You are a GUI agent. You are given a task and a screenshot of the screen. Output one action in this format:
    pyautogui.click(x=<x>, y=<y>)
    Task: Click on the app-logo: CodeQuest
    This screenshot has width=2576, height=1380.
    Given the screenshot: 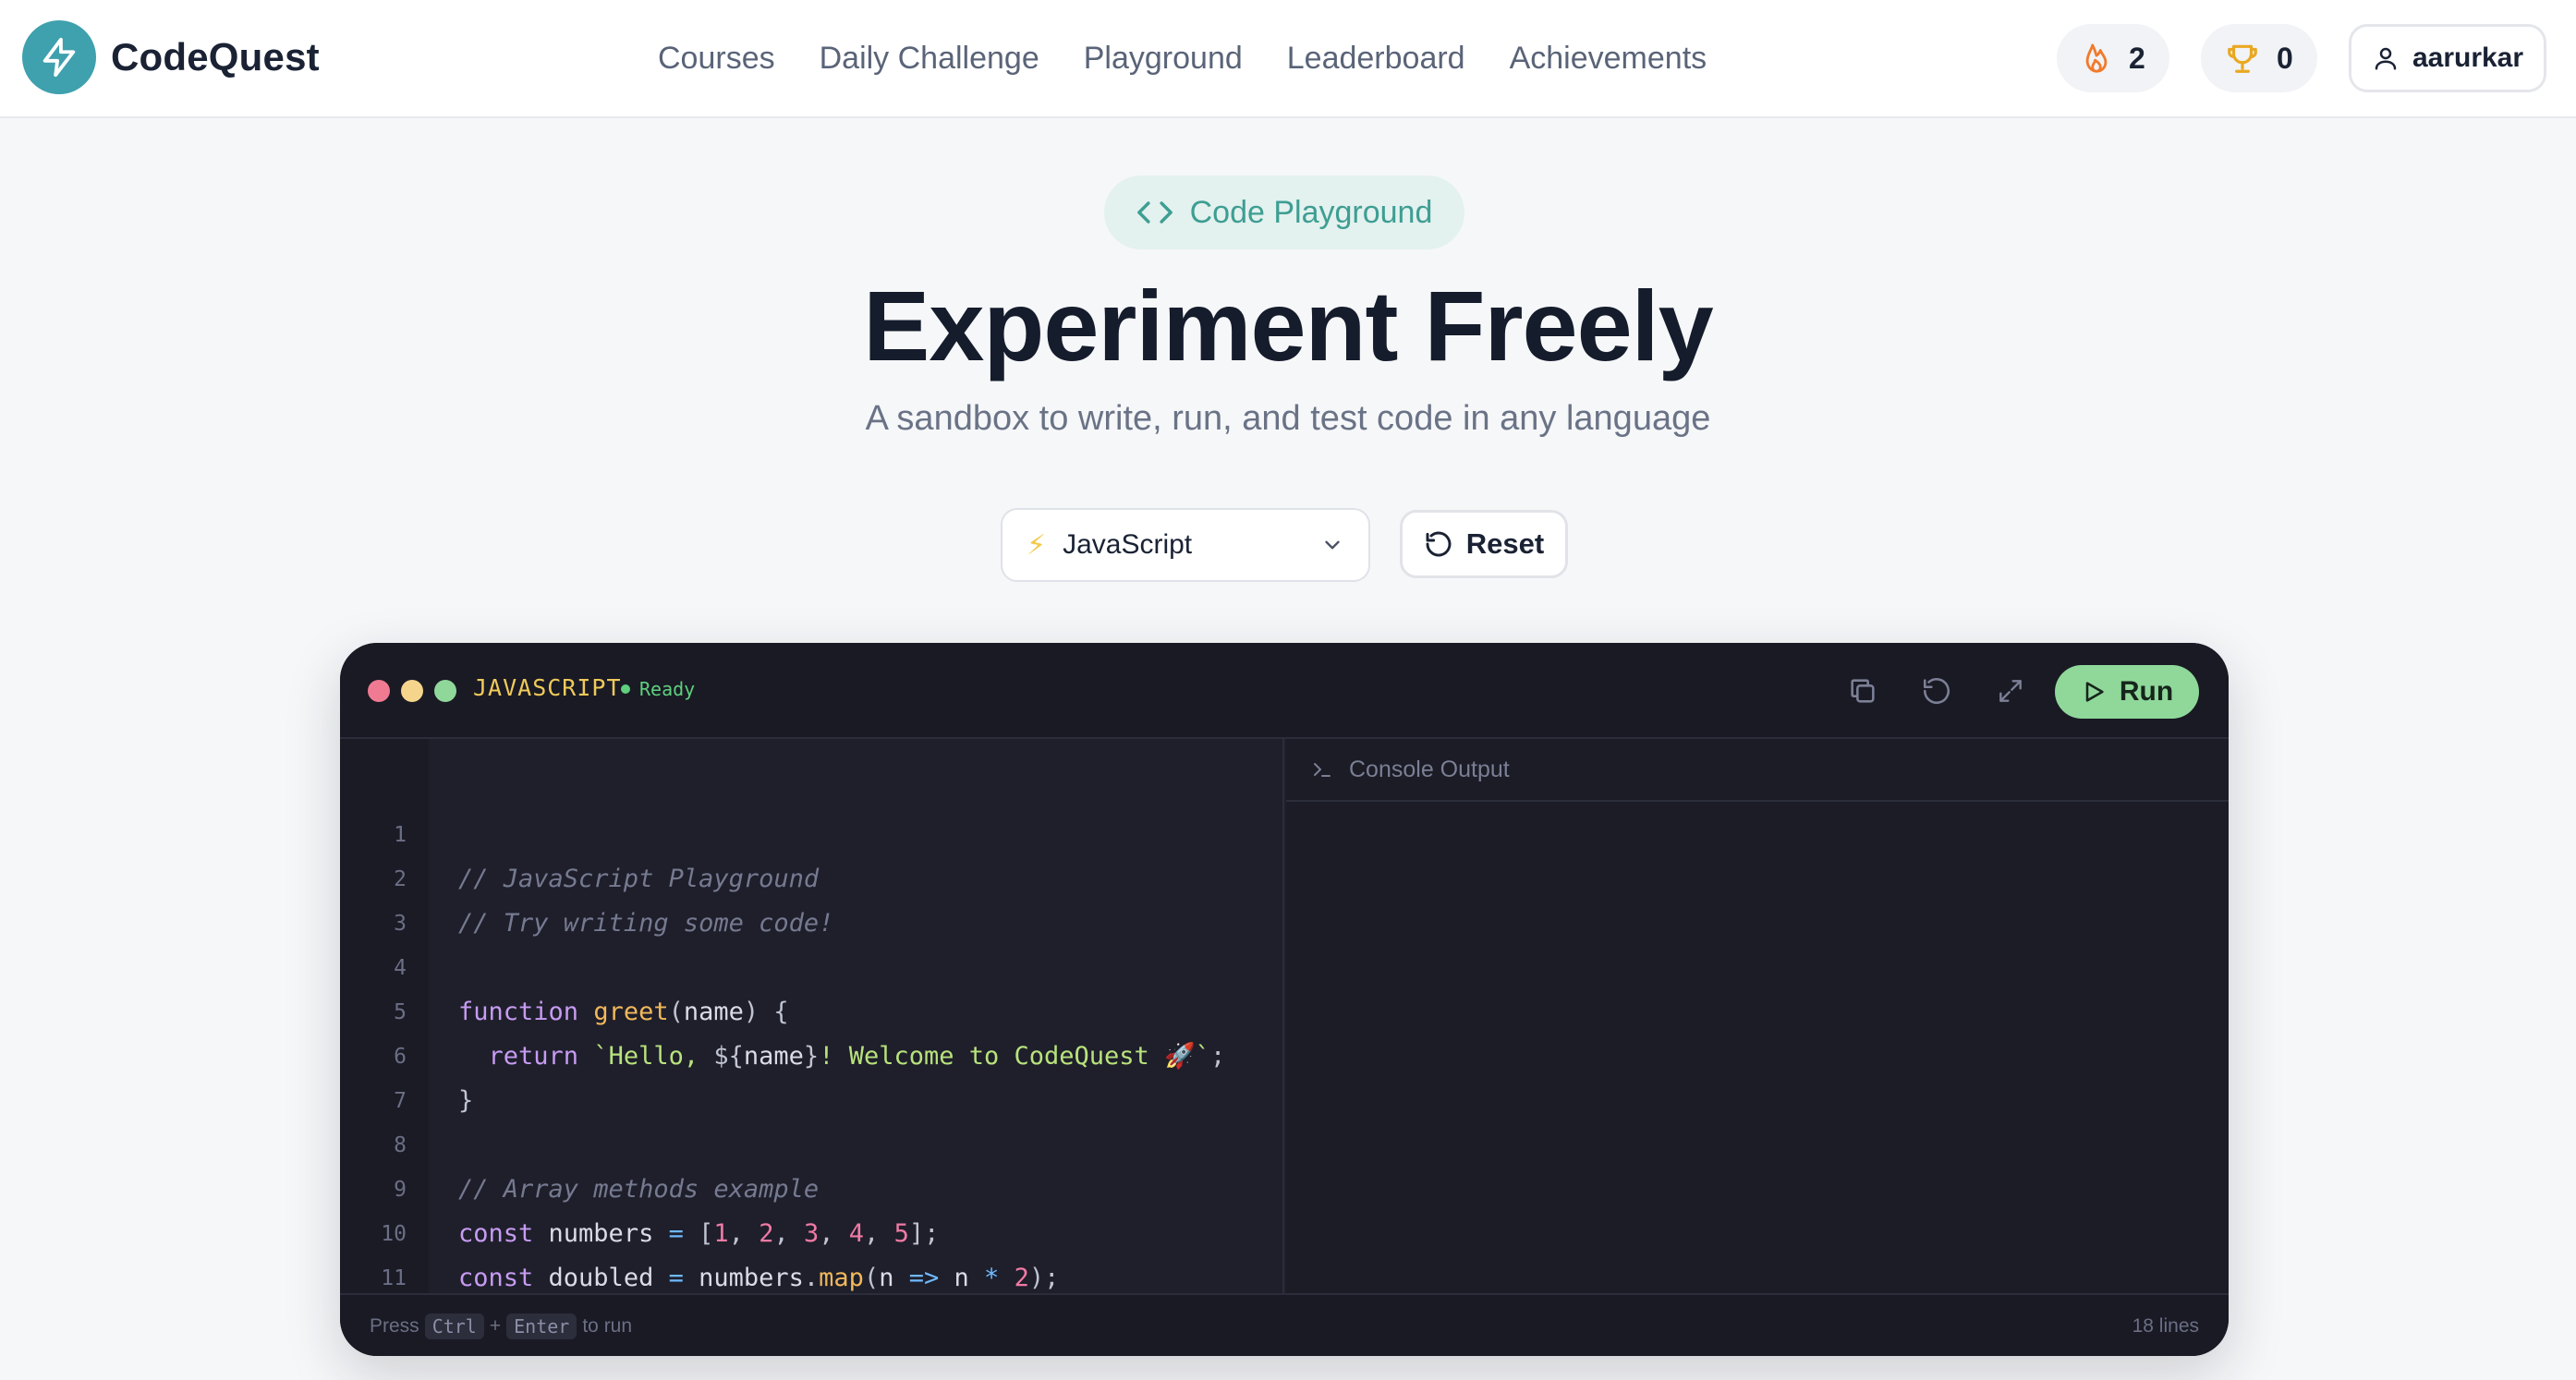 What is the action you would take?
    pyautogui.click(x=171, y=57)
    